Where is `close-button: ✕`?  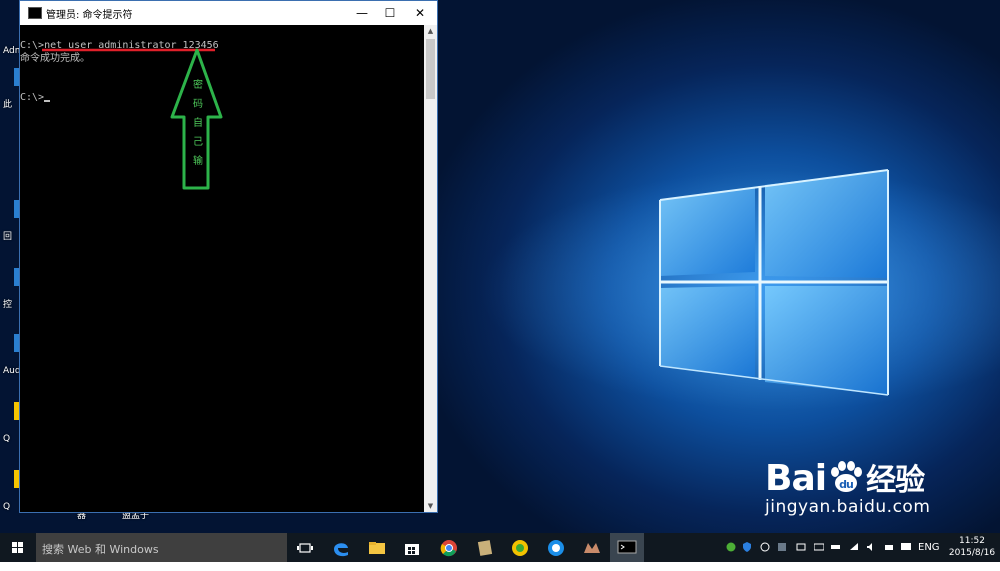
close-button: ✕ is located at coordinates (420, 13).